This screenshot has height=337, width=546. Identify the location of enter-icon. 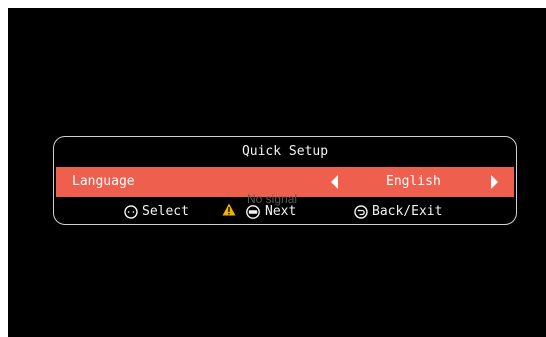
(253, 212).